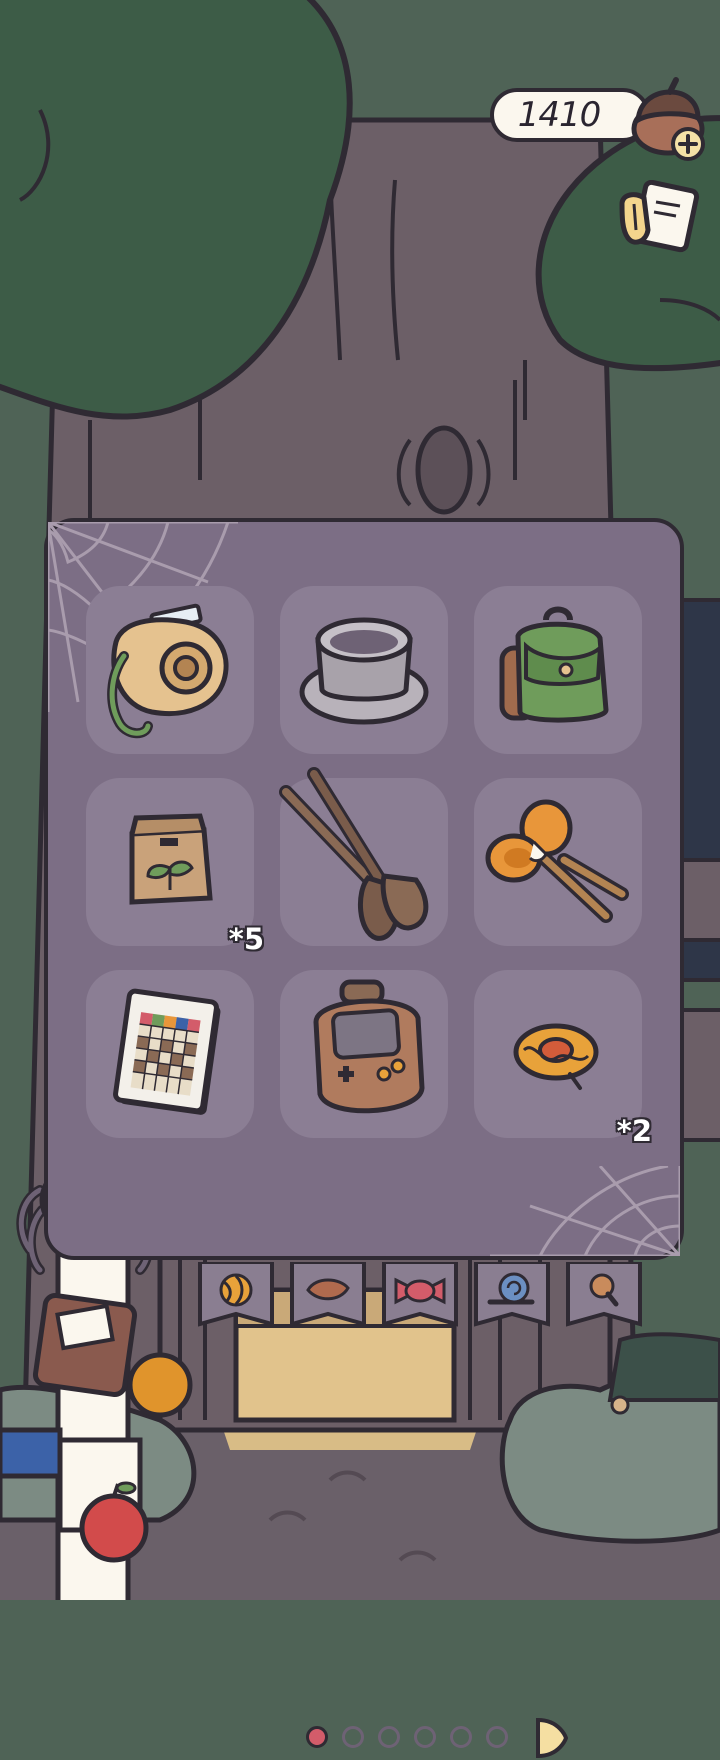  Describe the element at coordinates (167, 1051) in the screenshot. I see `notebook-icon` at that location.